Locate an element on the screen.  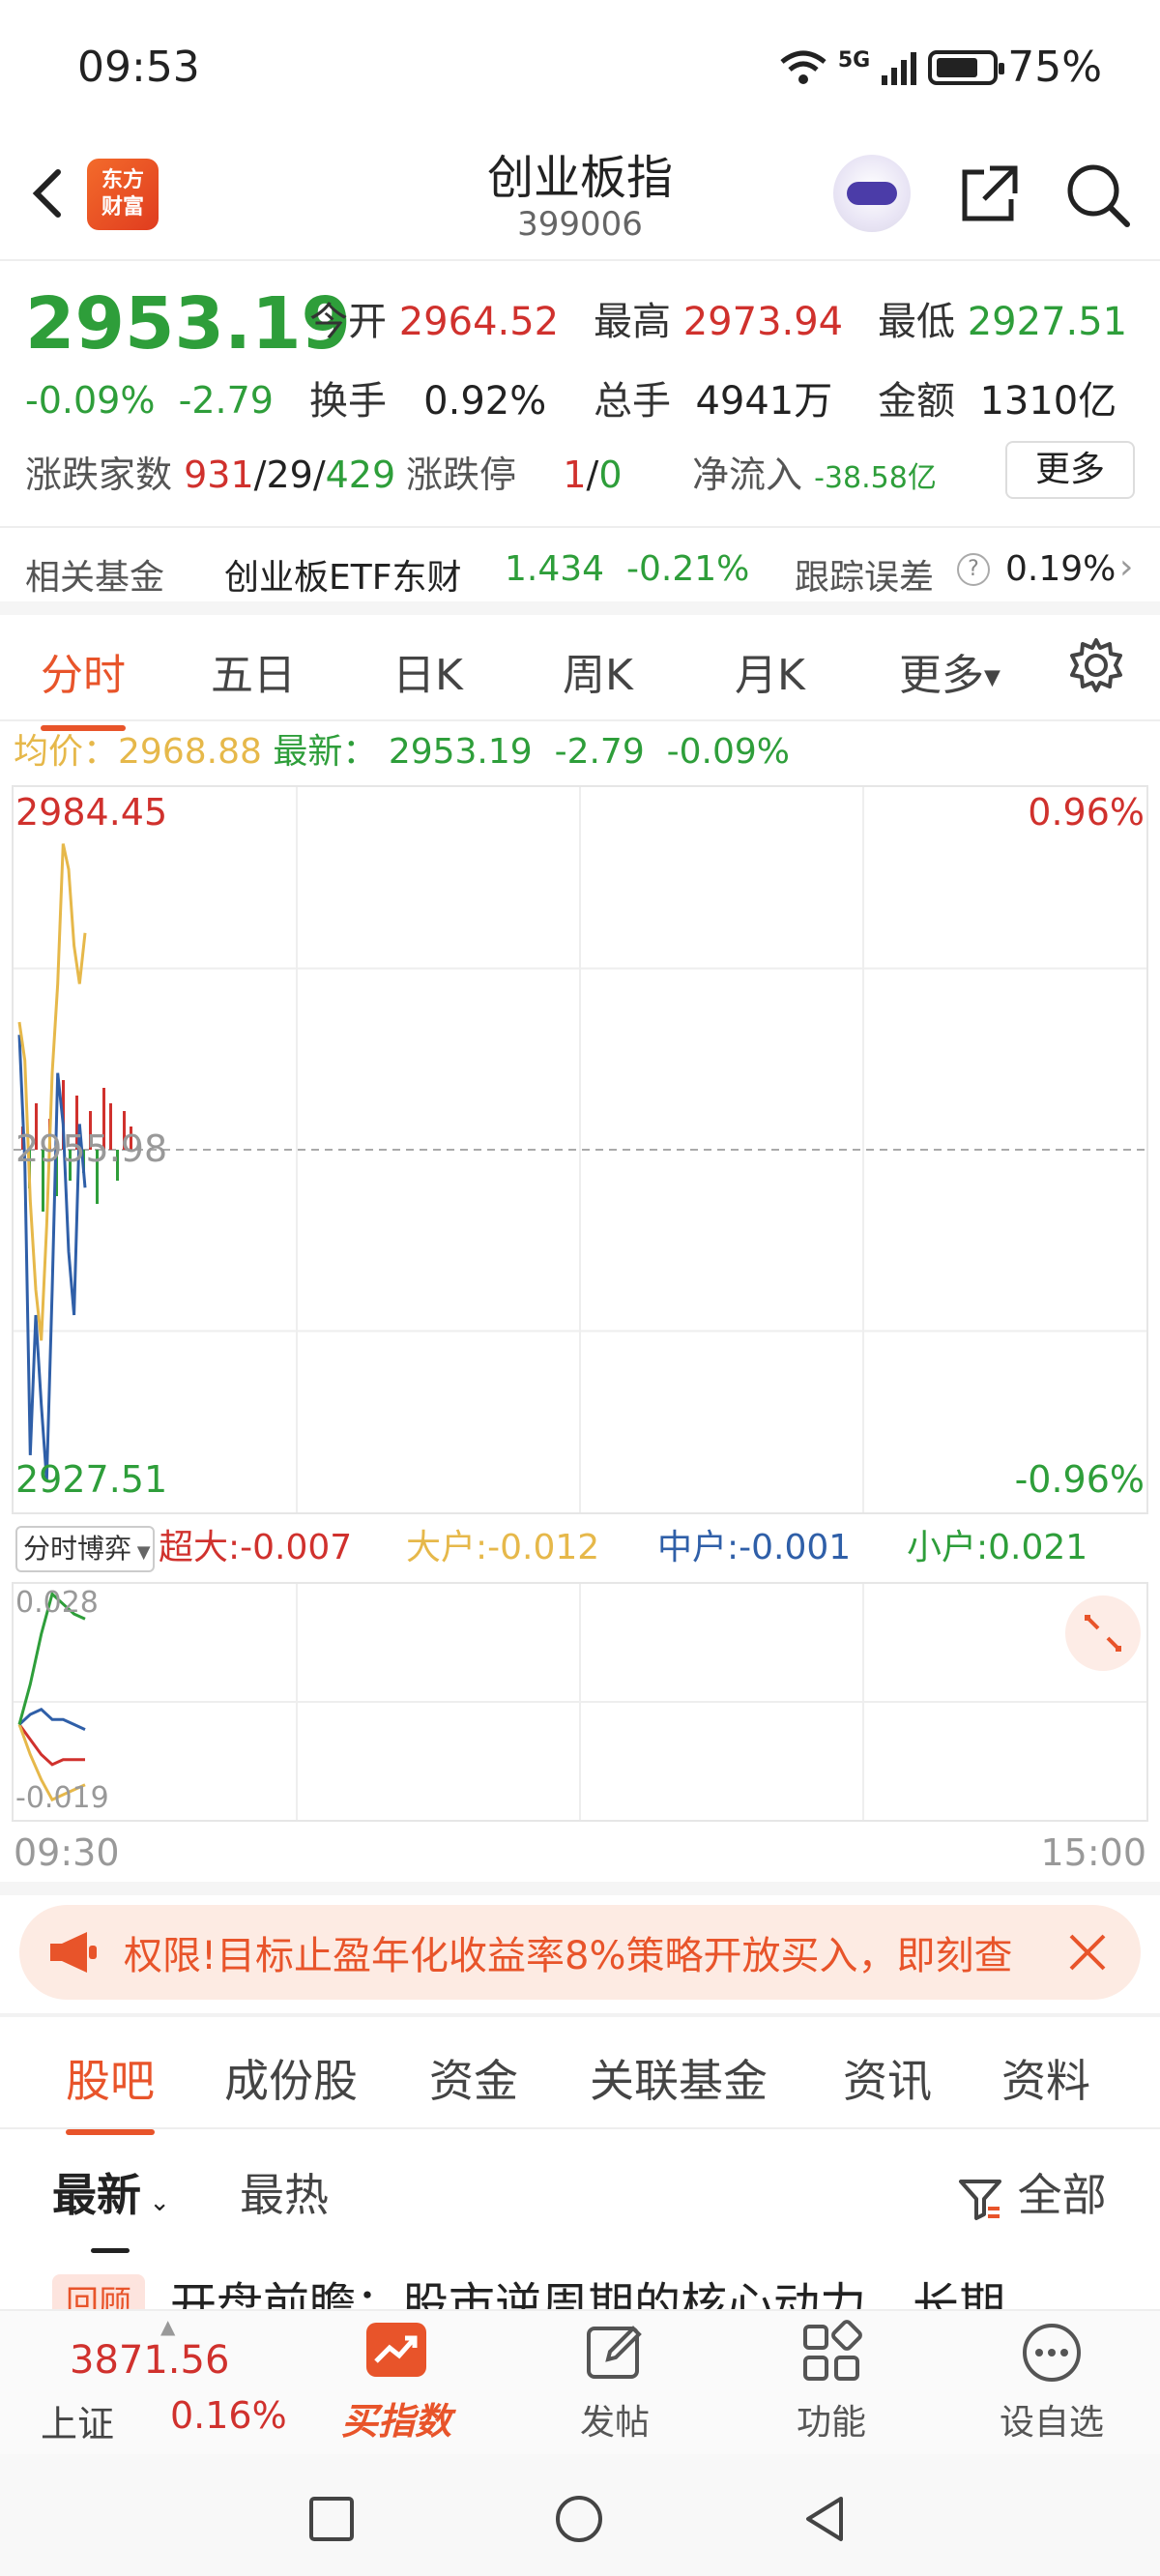
tab-monthly-k: 月K is located at coordinates (770, 671).